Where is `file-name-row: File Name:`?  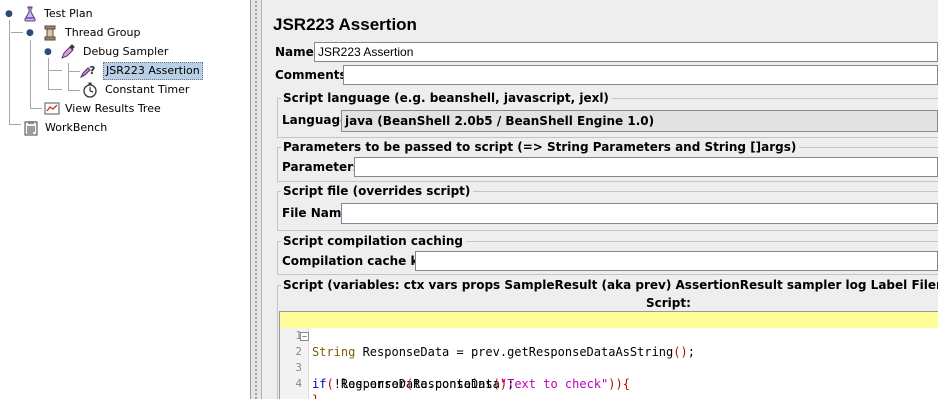 file-name-row: File Name: is located at coordinates (610, 213).